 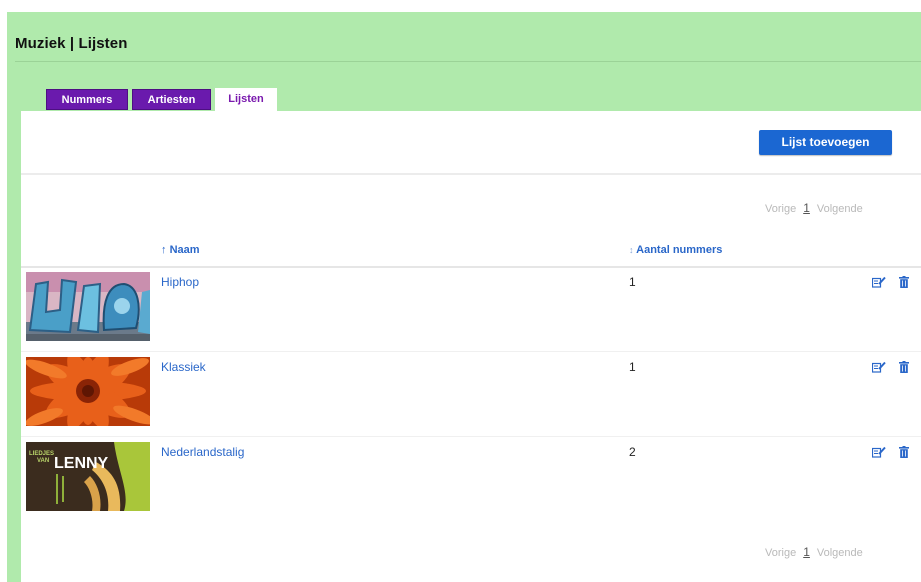 I want to click on cover-text-liedjes: LIEDJES, so click(x=41, y=454).